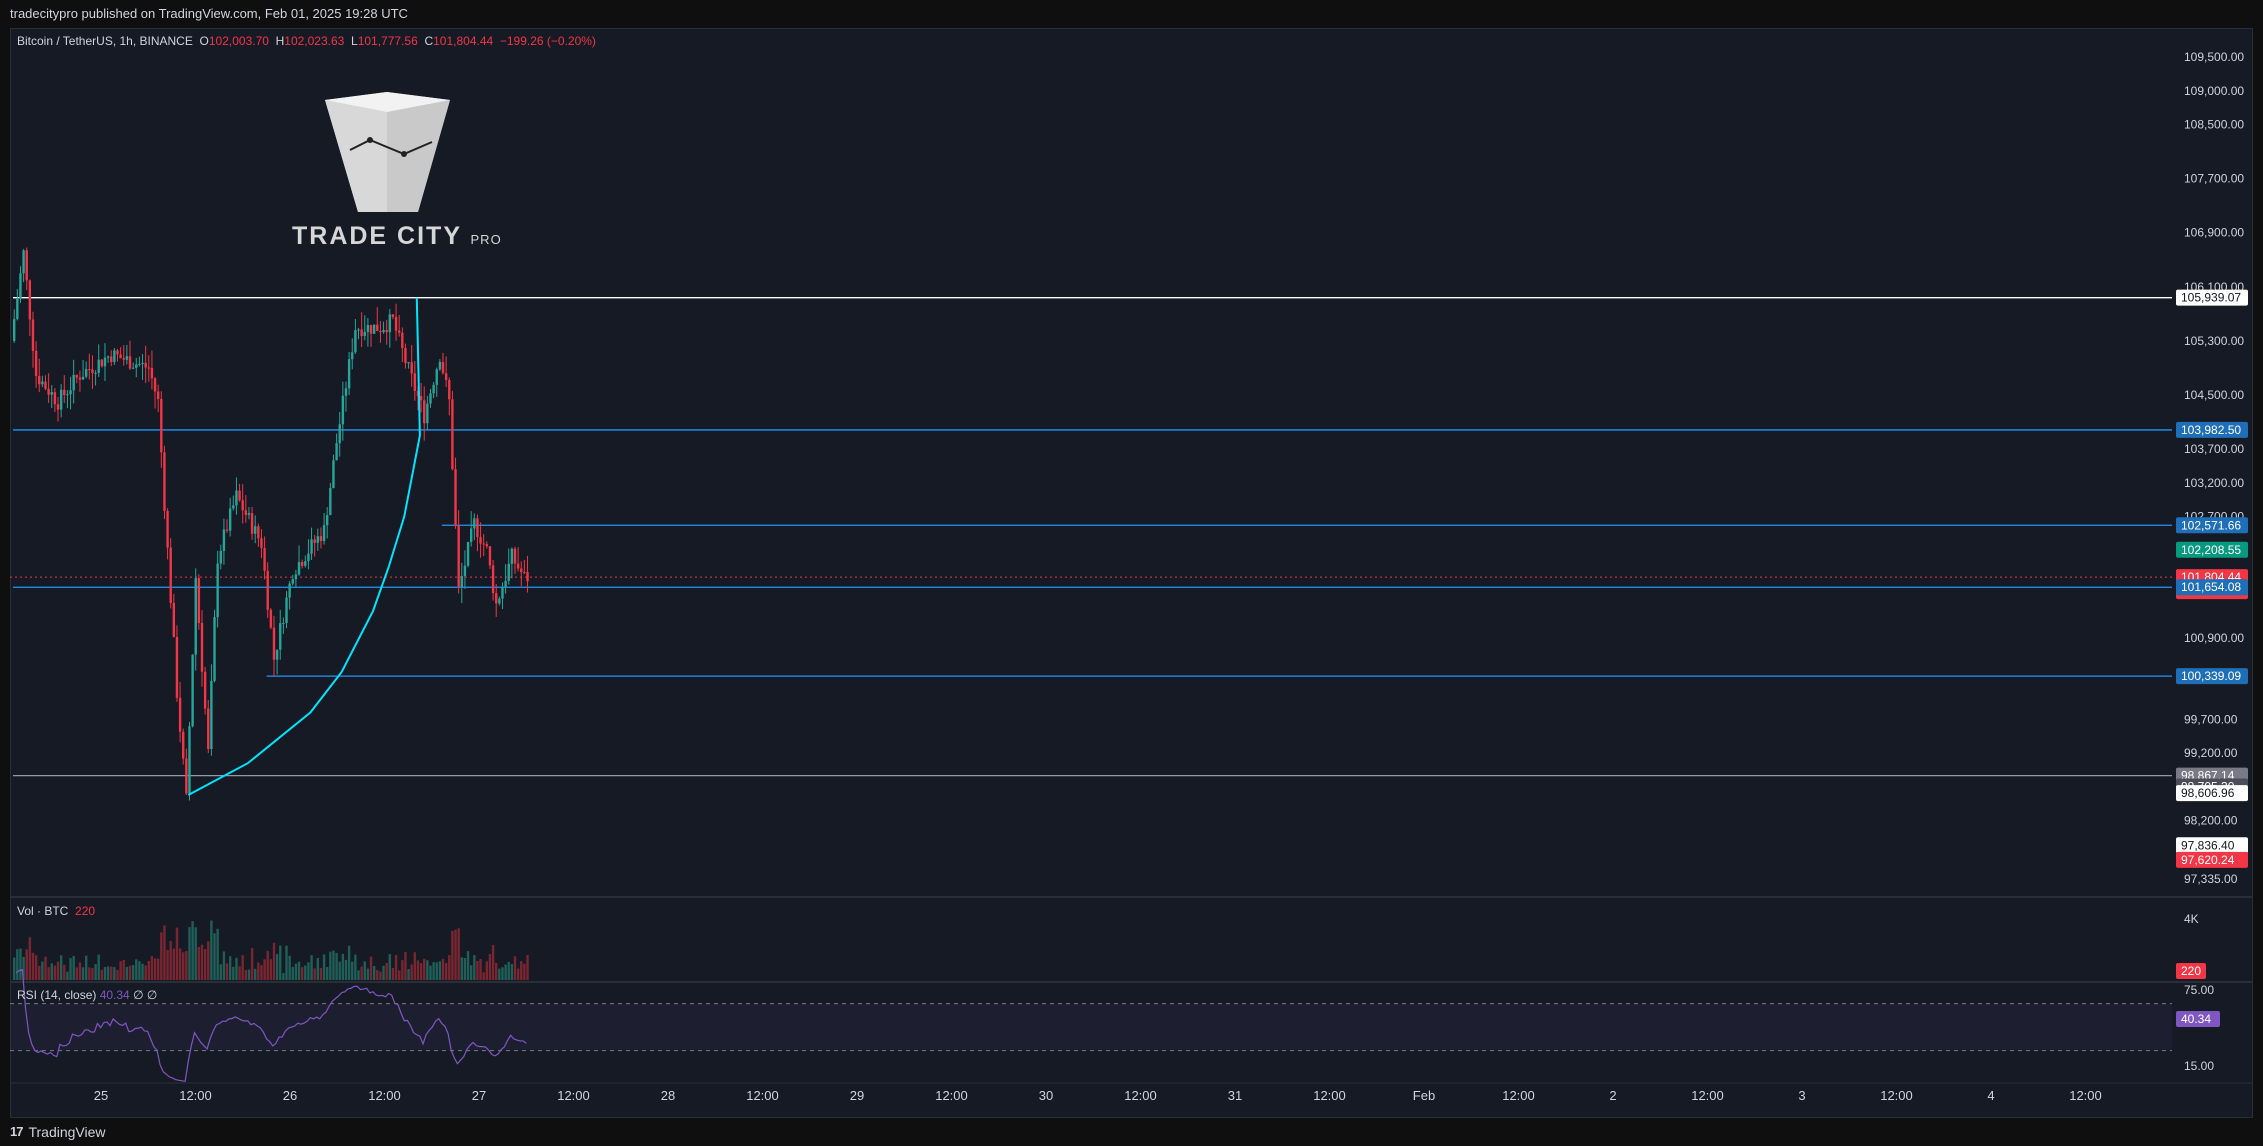  I want to click on price-label: 100,339.09, so click(2211, 676).